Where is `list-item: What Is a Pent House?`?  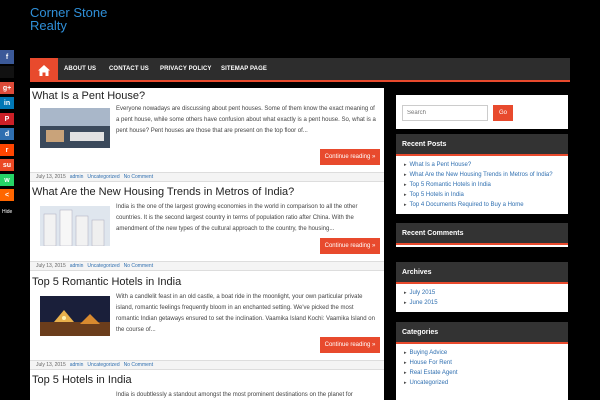 list-item: What Is a Pent House? is located at coordinates (482, 165).